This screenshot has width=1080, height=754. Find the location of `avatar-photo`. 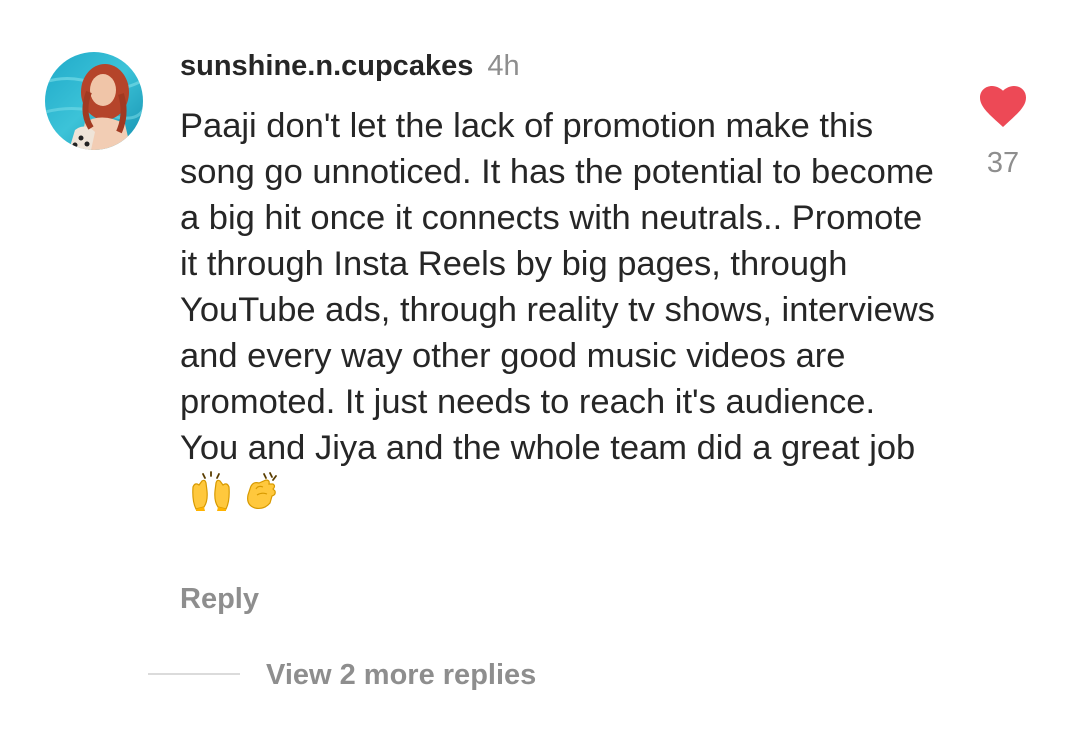

avatar-photo is located at coordinates (94, 101).